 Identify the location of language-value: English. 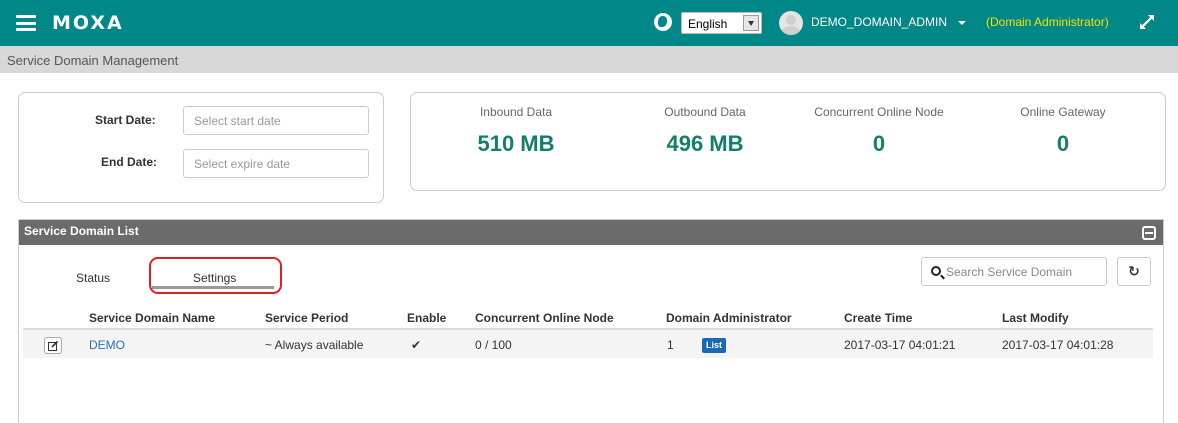
(708, 24).